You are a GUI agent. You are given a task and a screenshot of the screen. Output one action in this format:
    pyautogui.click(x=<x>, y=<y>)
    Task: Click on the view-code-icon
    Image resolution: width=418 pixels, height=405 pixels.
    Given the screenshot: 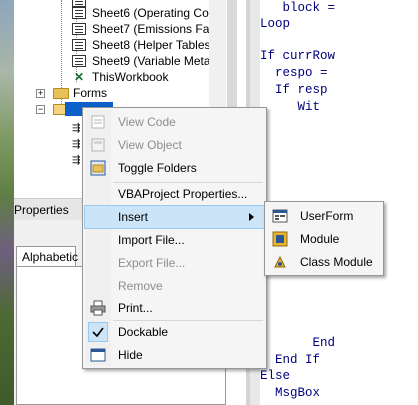 What is the action you would take?
    pyautogui.click(x=98, y=122)
    